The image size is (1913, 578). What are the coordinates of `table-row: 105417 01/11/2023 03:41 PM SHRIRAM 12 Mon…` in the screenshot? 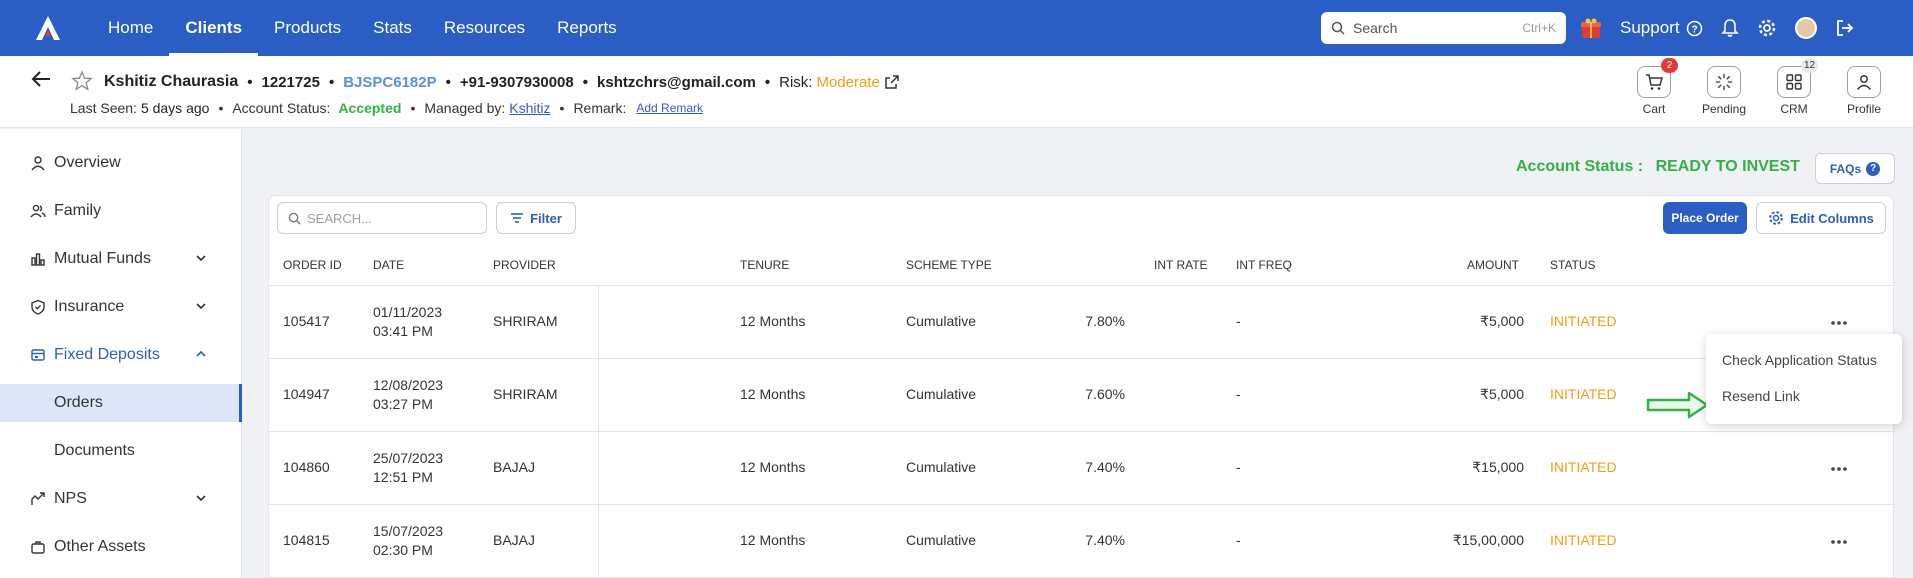 It's located at (1082, 322).